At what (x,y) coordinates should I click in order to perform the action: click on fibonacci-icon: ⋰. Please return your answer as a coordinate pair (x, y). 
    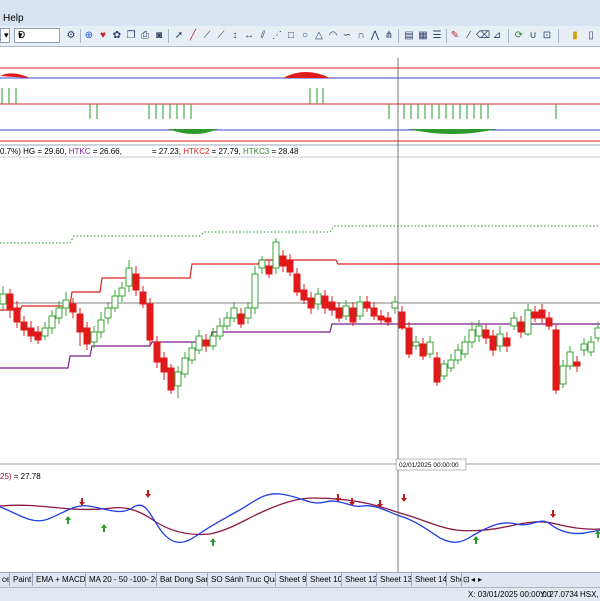
    Looking at the image, I should click on (277, 36).